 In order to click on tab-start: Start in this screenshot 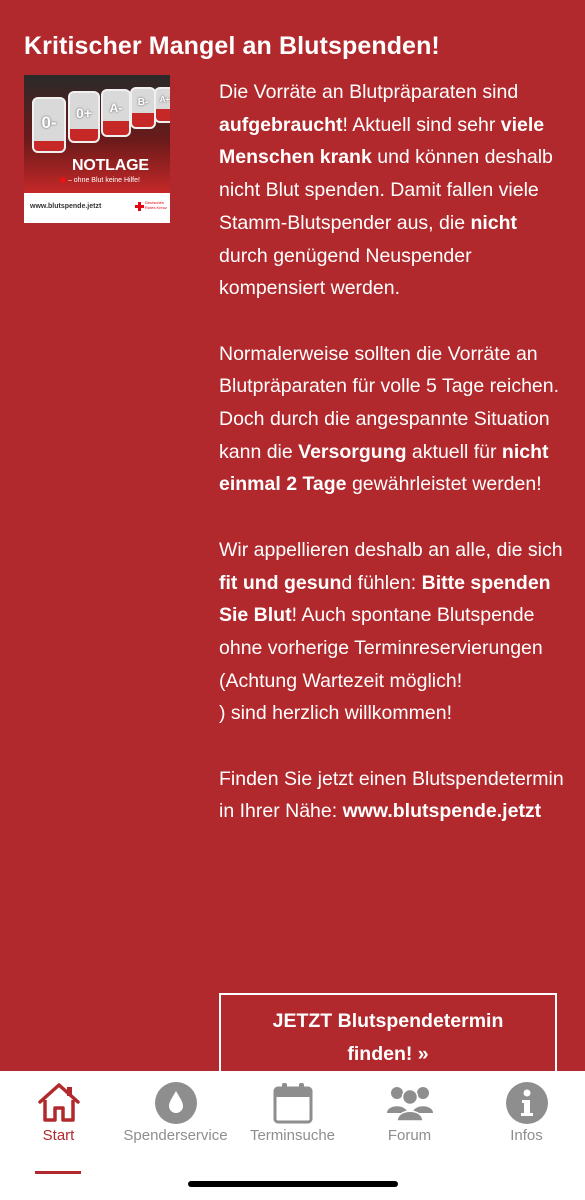, I will do `click(58, 1111)`.